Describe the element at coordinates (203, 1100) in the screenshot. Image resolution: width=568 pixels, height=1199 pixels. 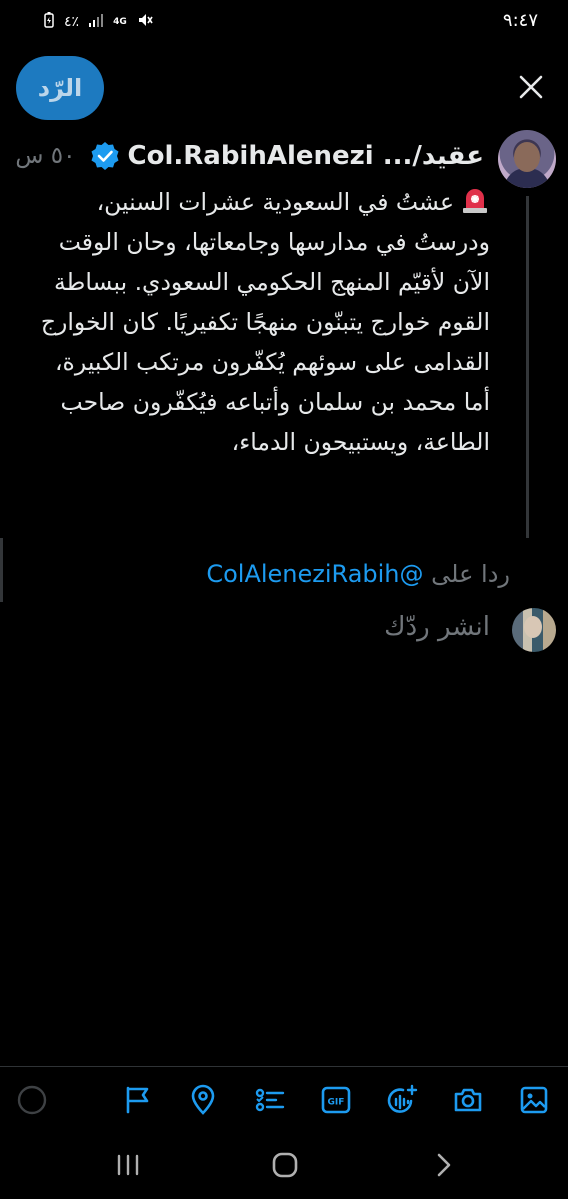
I see `location-icon` at that location.